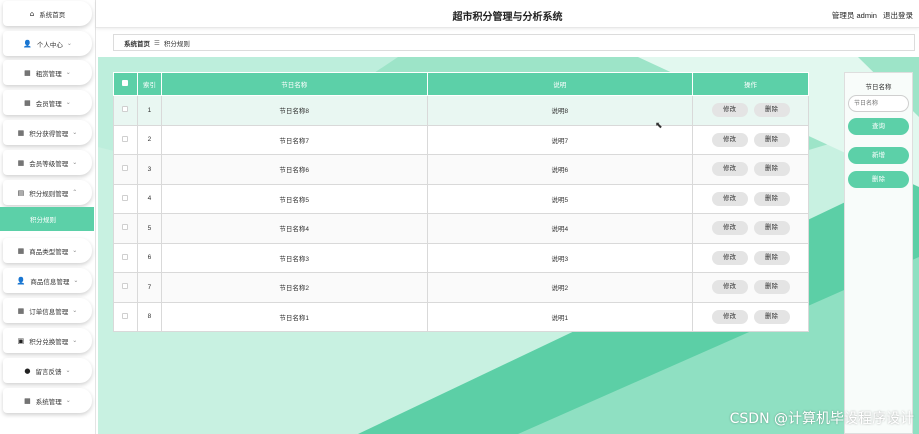  I want to click on chevron-up-icon: ⌃, so click(75, 192).